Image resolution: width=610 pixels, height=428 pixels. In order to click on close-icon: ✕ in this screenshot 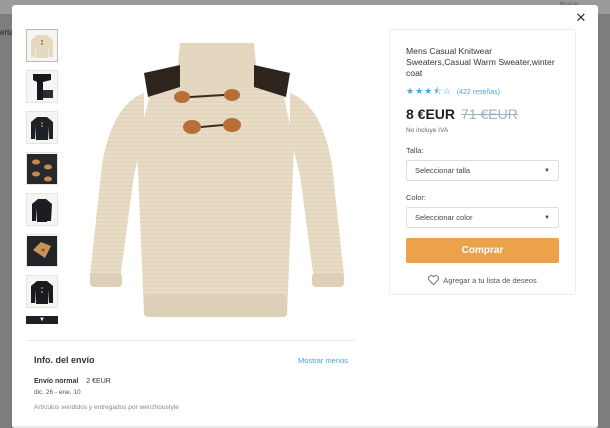, I will do `click(581, 18)`.